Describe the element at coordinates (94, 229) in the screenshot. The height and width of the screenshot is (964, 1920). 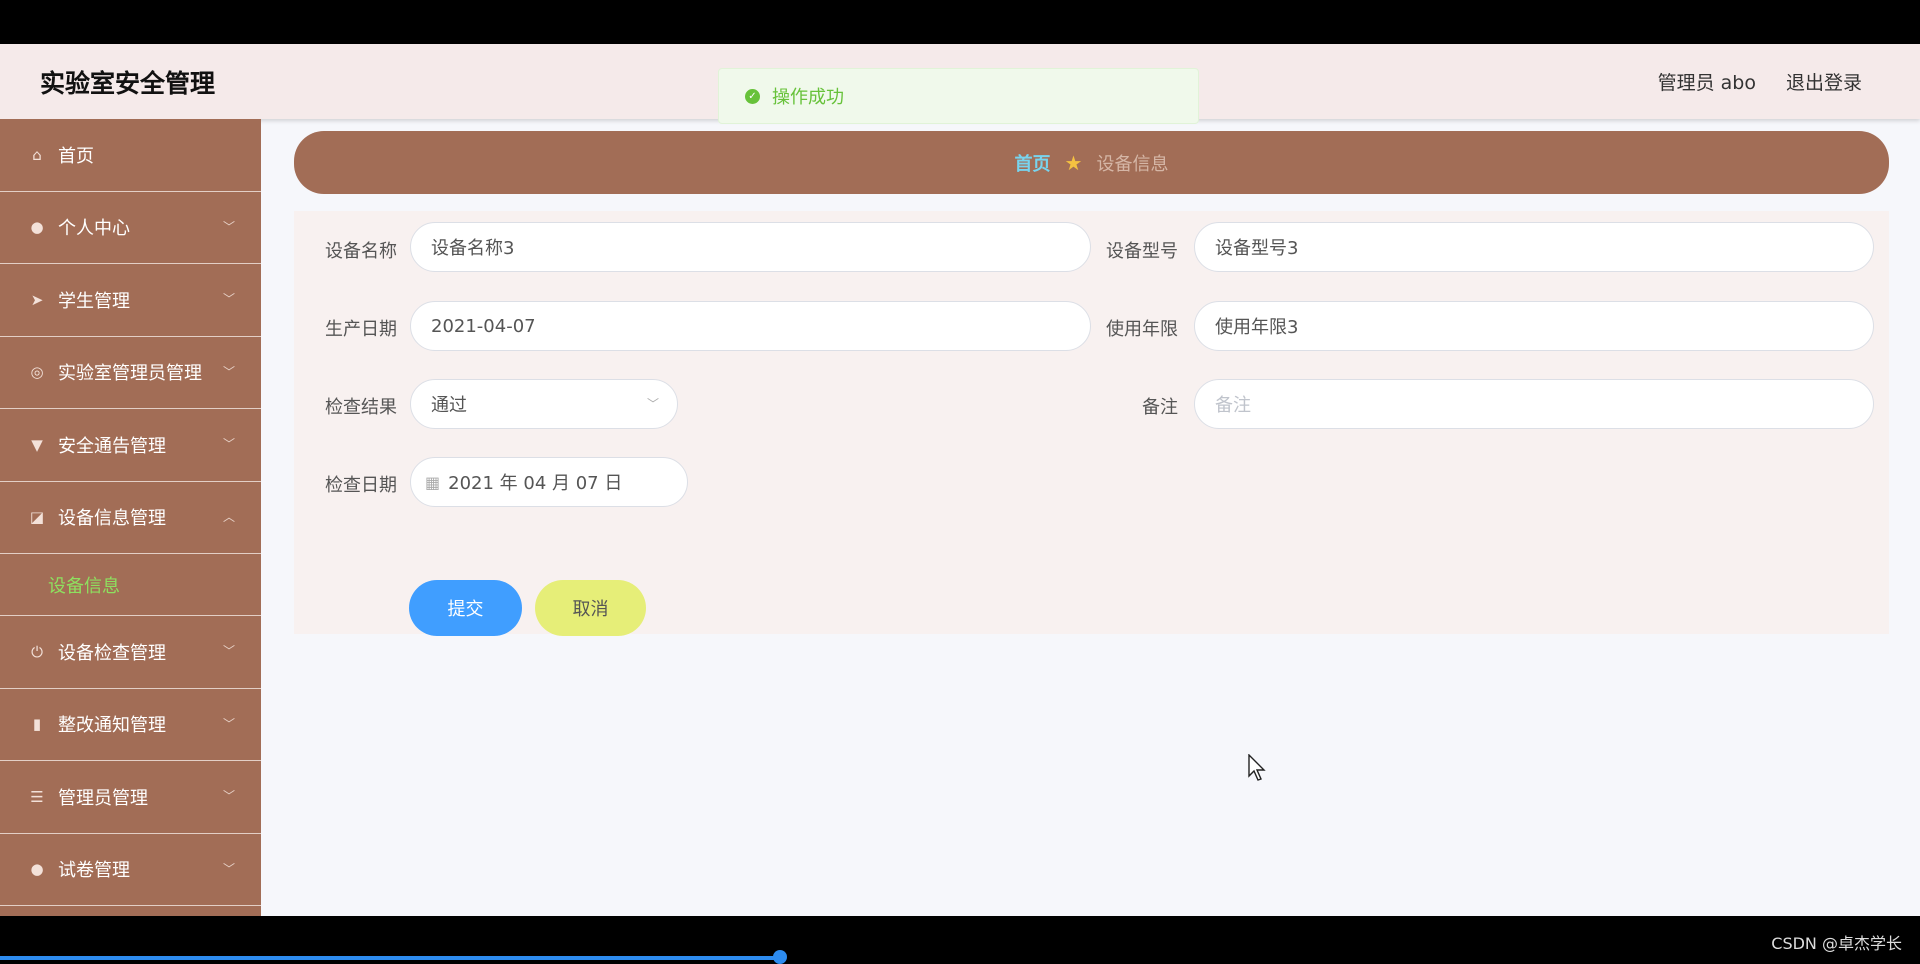
I see `sidebar-item-label: 个人中心` at that location.